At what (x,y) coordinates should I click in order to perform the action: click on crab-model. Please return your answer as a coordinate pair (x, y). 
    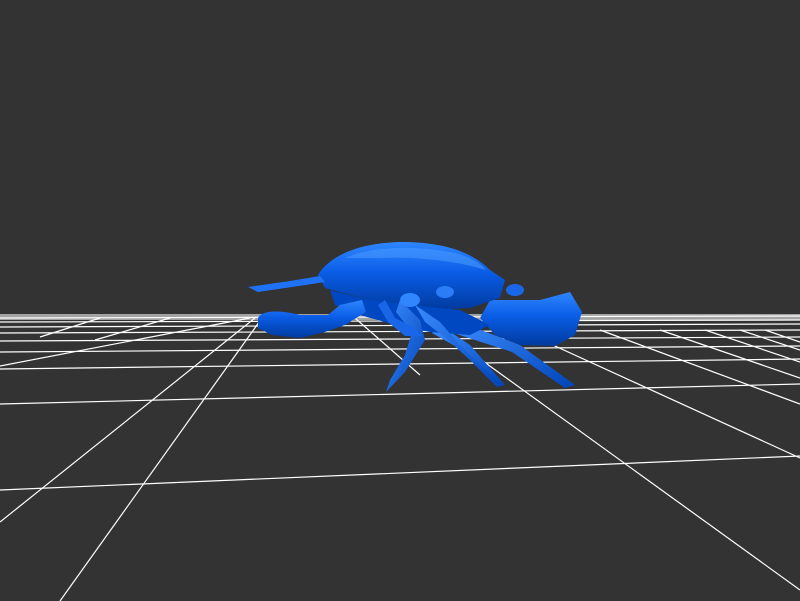
    Looking at the image, I should click on (415, 317).